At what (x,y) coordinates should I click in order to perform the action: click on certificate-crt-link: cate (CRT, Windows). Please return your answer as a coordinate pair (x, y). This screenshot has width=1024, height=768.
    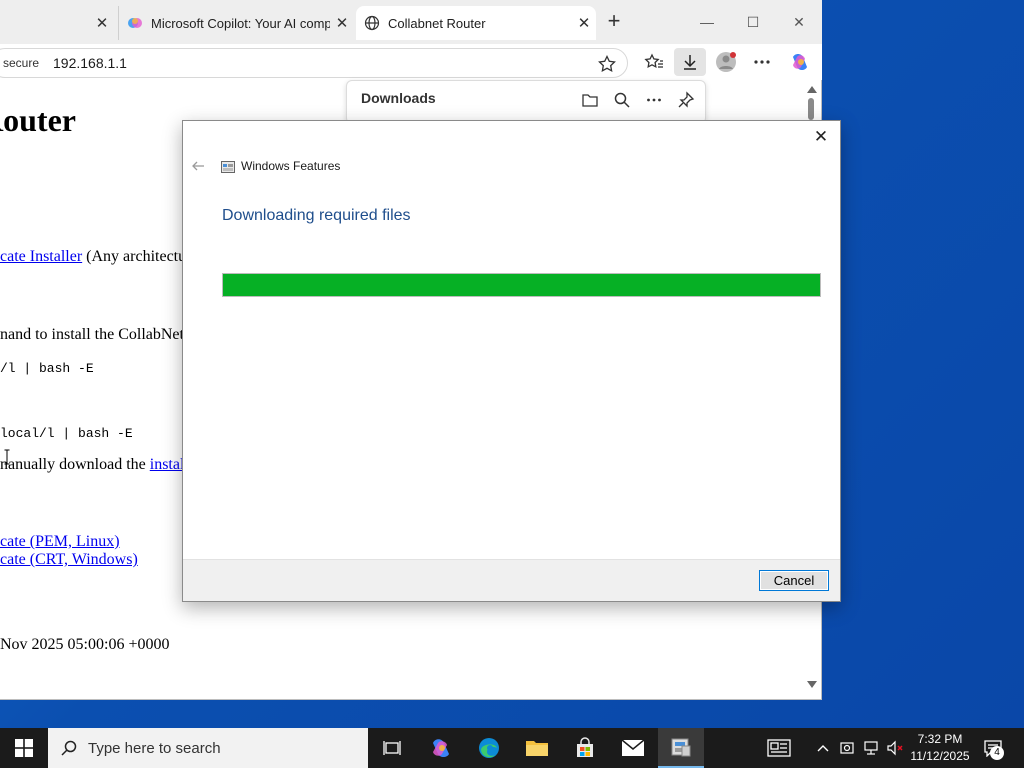
    Looking at the image, I should click on (69, 559).